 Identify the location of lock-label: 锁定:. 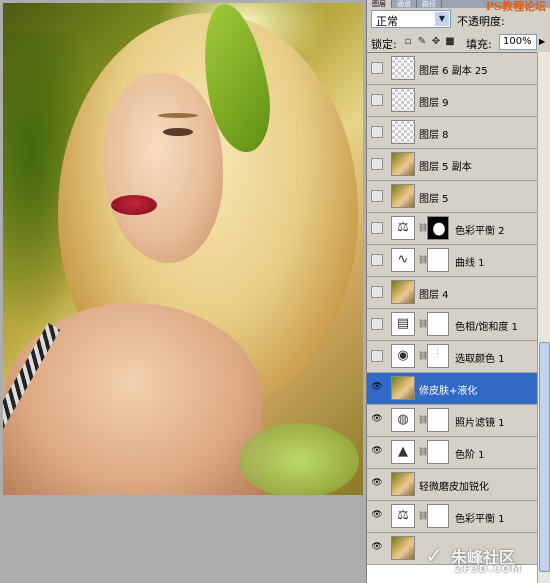
(384, 44).